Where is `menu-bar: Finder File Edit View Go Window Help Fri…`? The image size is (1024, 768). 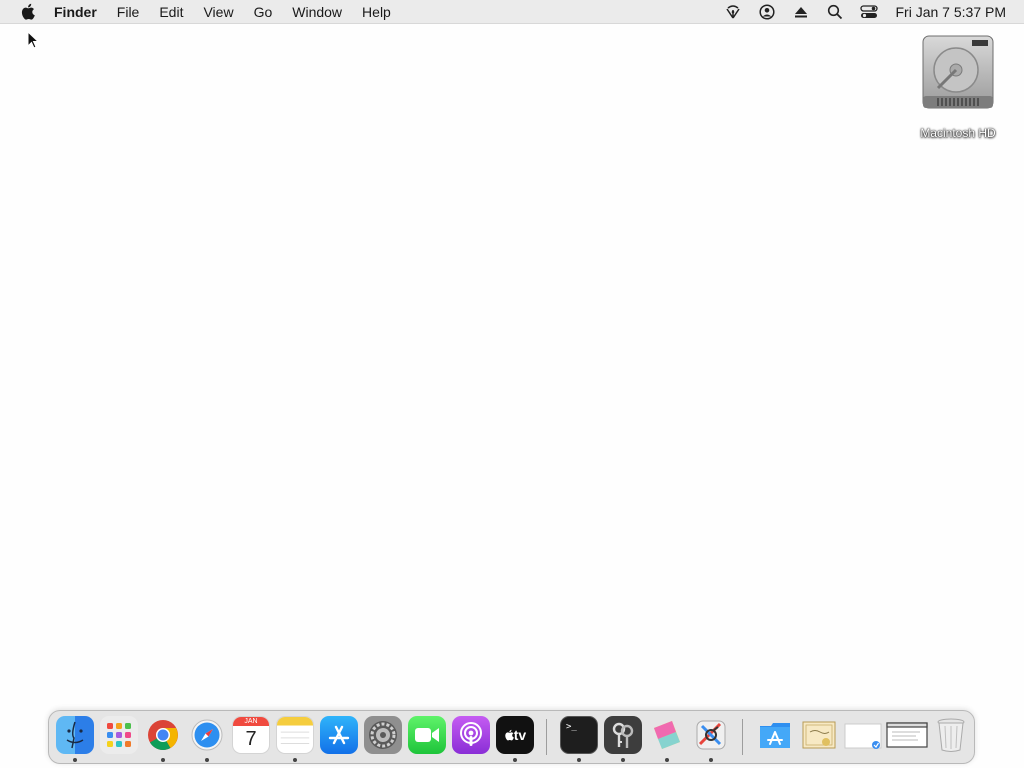
menu-bar: Finder File Edit View Go Window Help Fri… is located at coordinates (512, 12).